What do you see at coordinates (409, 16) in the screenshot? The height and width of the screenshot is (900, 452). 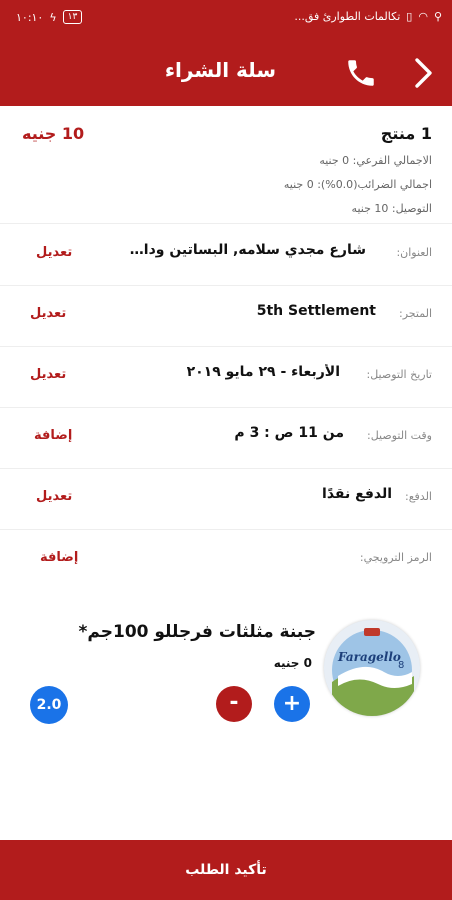 I see `sim-icon: ▯` at bounding box center [409, 16].